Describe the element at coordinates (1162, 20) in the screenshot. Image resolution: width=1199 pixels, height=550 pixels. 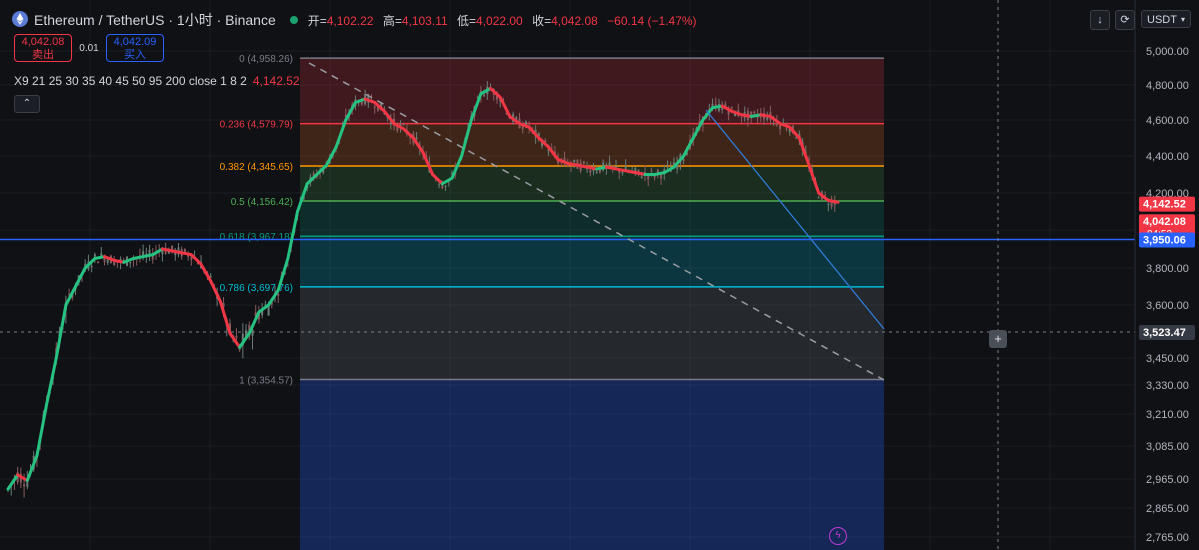
I see `currency-label: USDT` at that location.